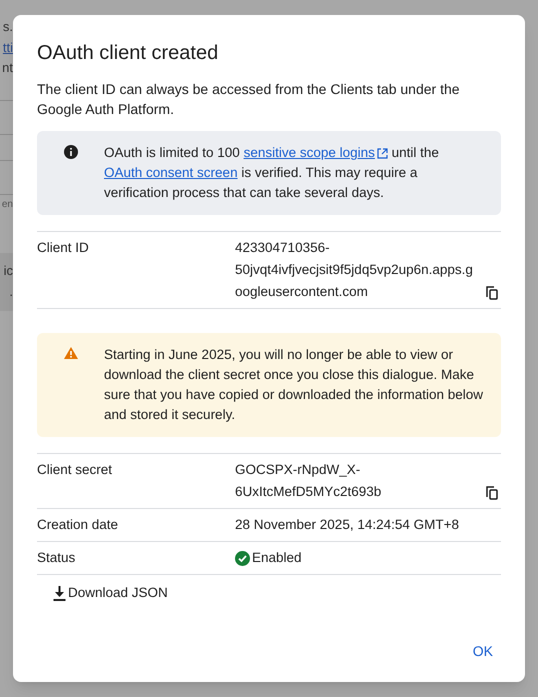  I want to click on notice-text: Starting in June 2025, you will no longer be able to view or download the client secret once you close this dialogue. Make sure that you have copied or downloaded the information below and stored it securely., so click(294, 385).